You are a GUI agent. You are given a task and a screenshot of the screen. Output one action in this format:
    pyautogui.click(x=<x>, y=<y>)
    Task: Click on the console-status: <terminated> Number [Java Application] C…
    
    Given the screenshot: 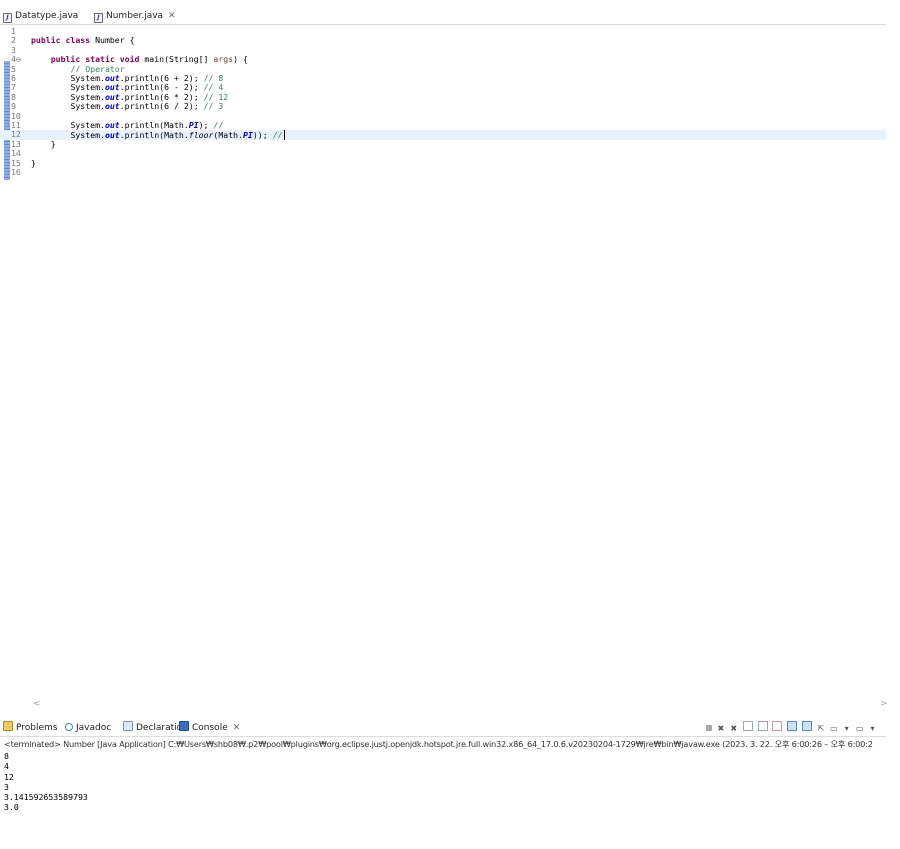 What is the action you would take?
    pyautogui.click(x=438, y=744)
    